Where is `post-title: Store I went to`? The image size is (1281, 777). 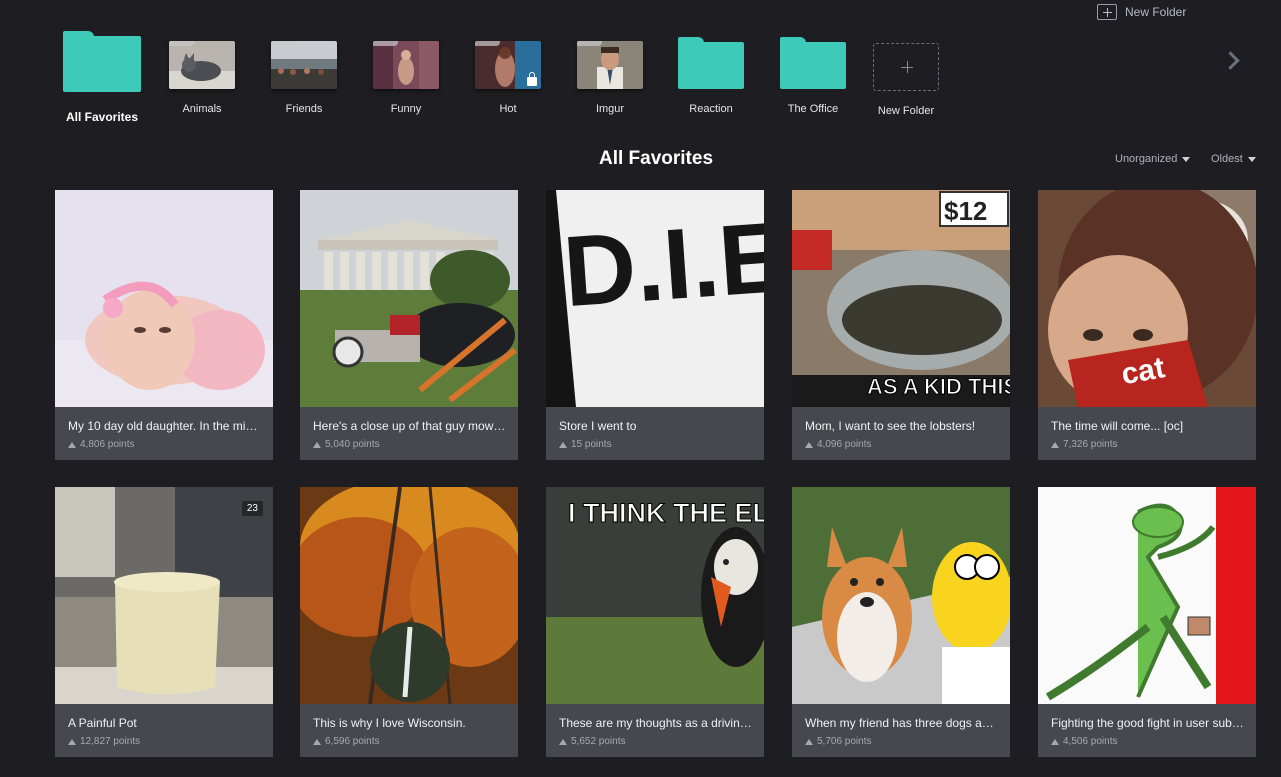
post-title: Store I went to is located at coordinates (598, 426).